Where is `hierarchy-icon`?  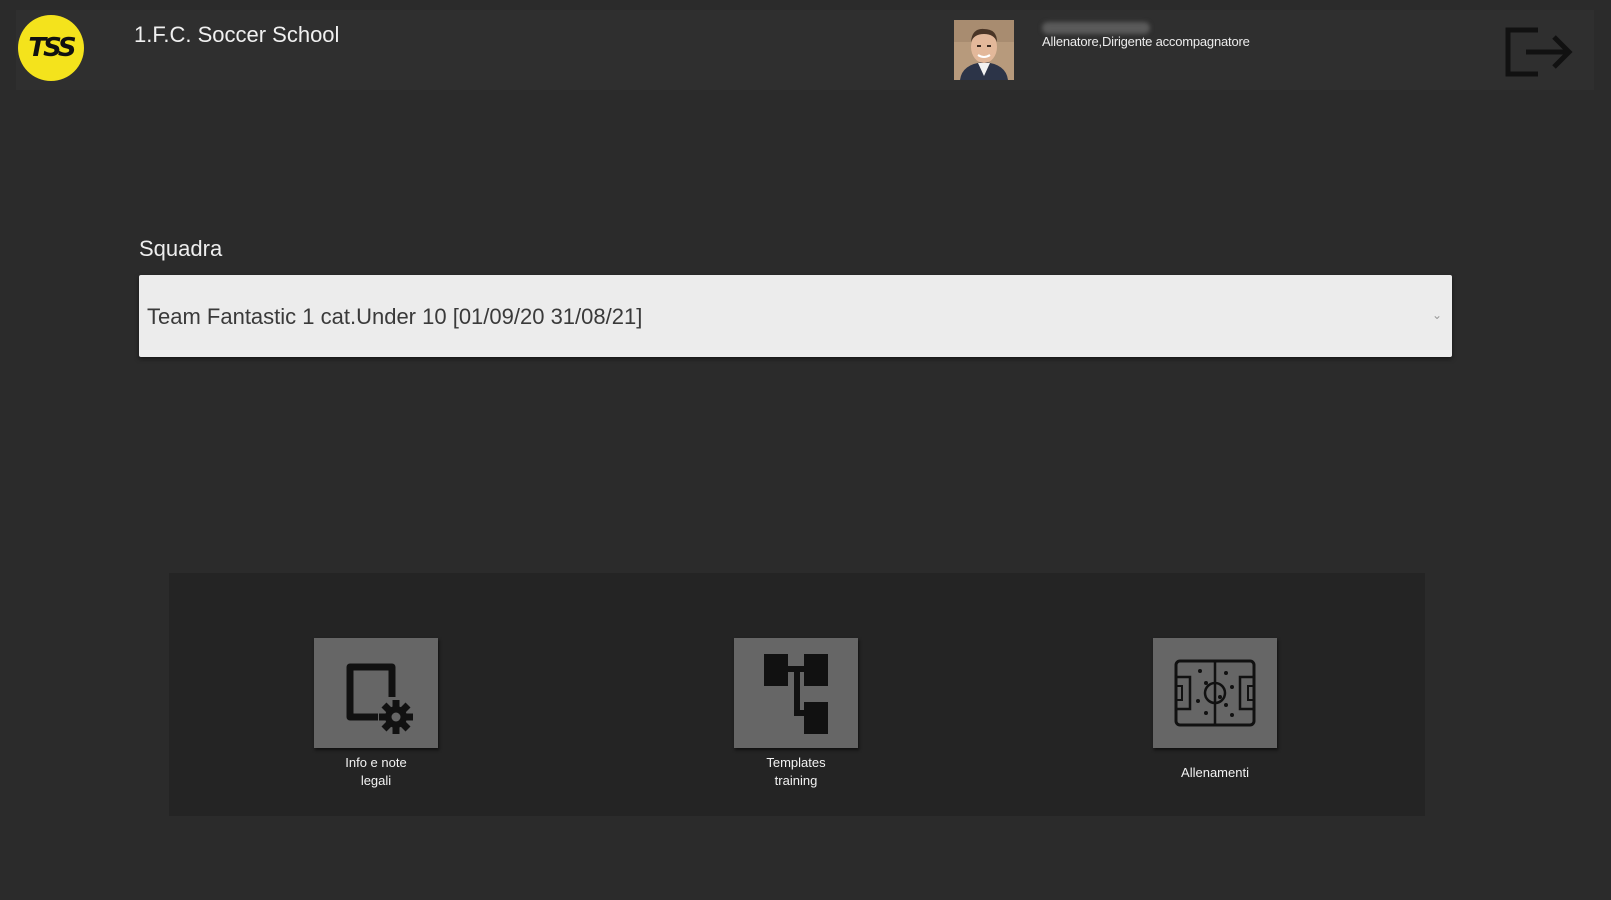
hierarchy-icon is located at coordinates (796, 694).